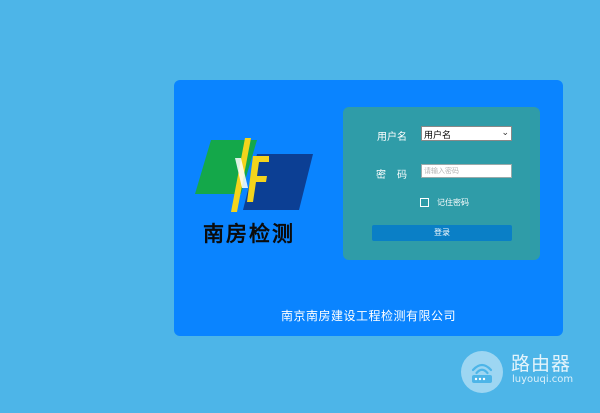  I want to click on login-button: 登录, so click(442, 233).